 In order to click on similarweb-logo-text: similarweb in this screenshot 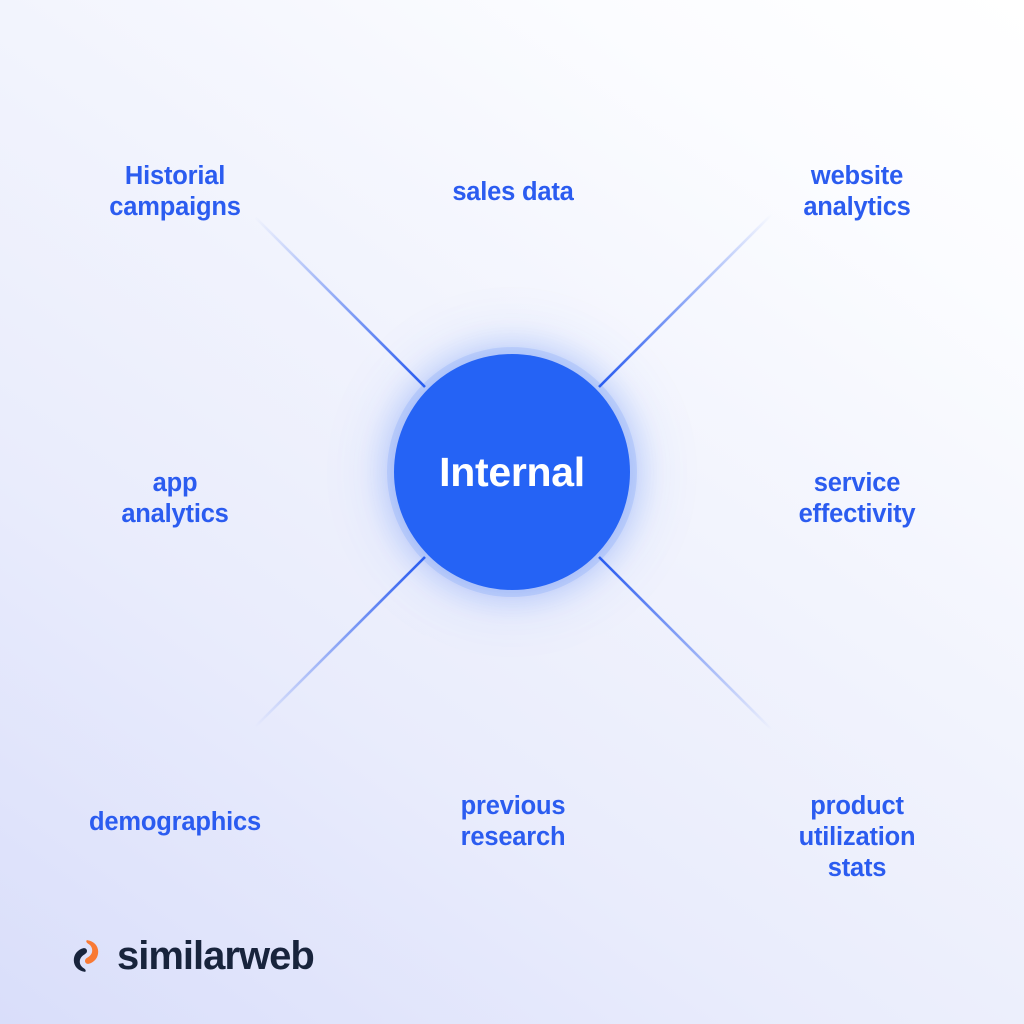, I will do `click(216, 956)`.